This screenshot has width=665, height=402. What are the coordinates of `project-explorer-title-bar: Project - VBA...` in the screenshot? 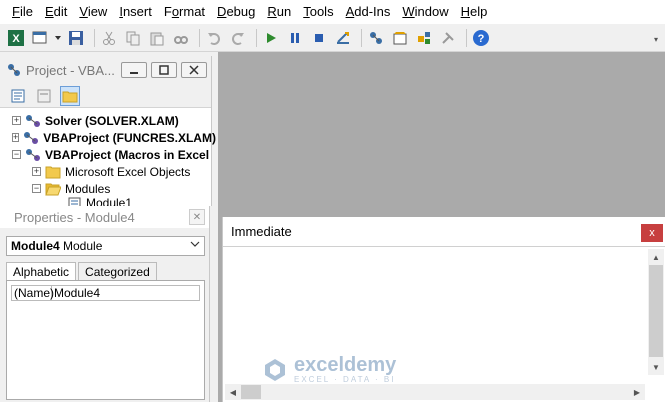 It's located at (105, 70).